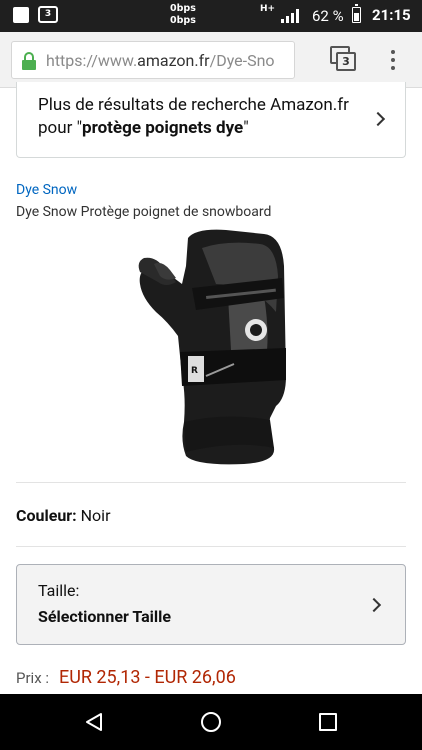  What do you see at coordinates (212, 346) in the screenshot?
I see `product-image: R` at bounding box center [212, 346].